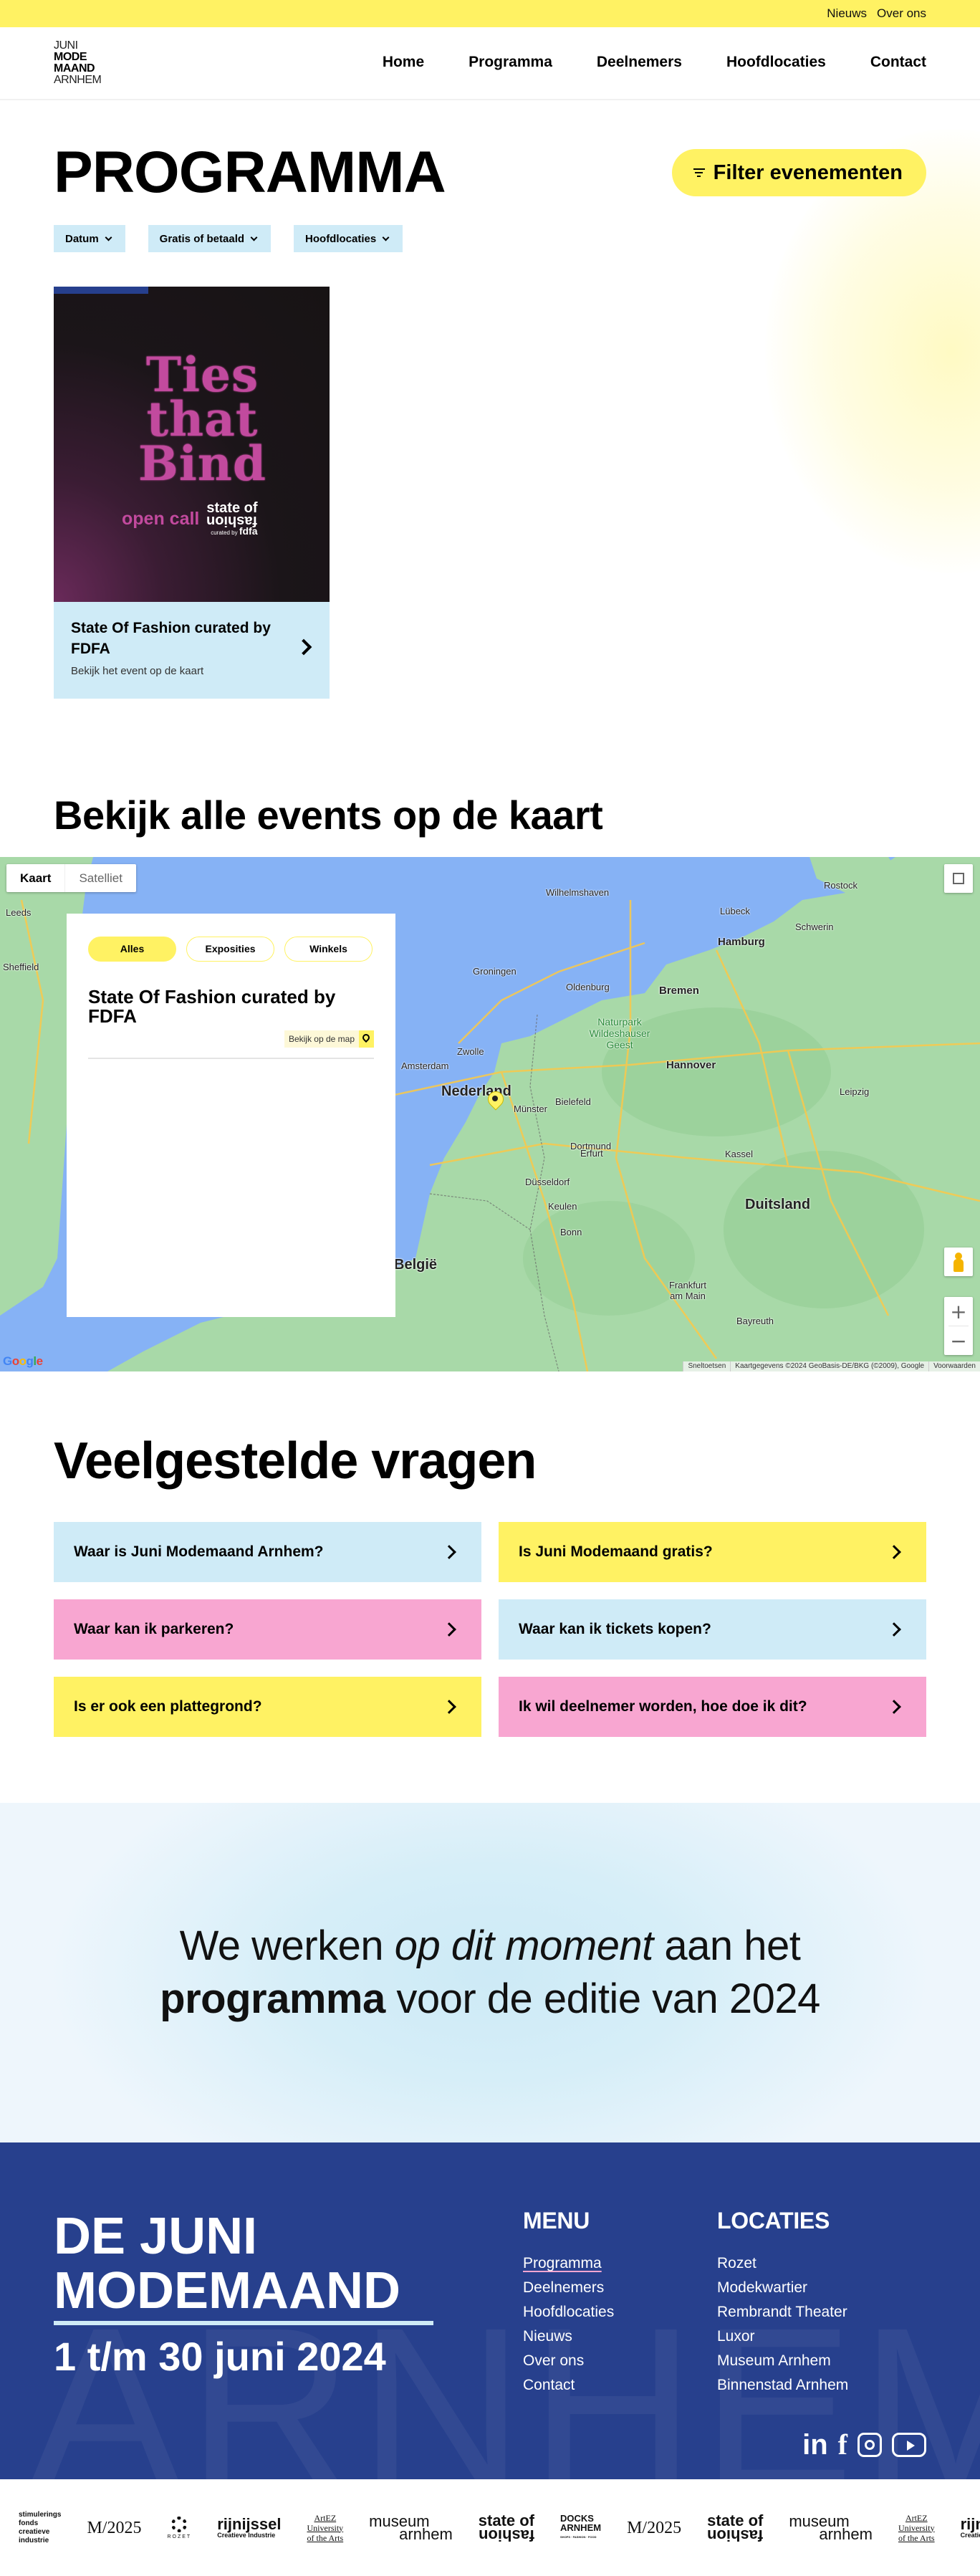 The image size is (980, 2576). I want to click on filter-events-button: Filter evenementen, so click(799, 172).